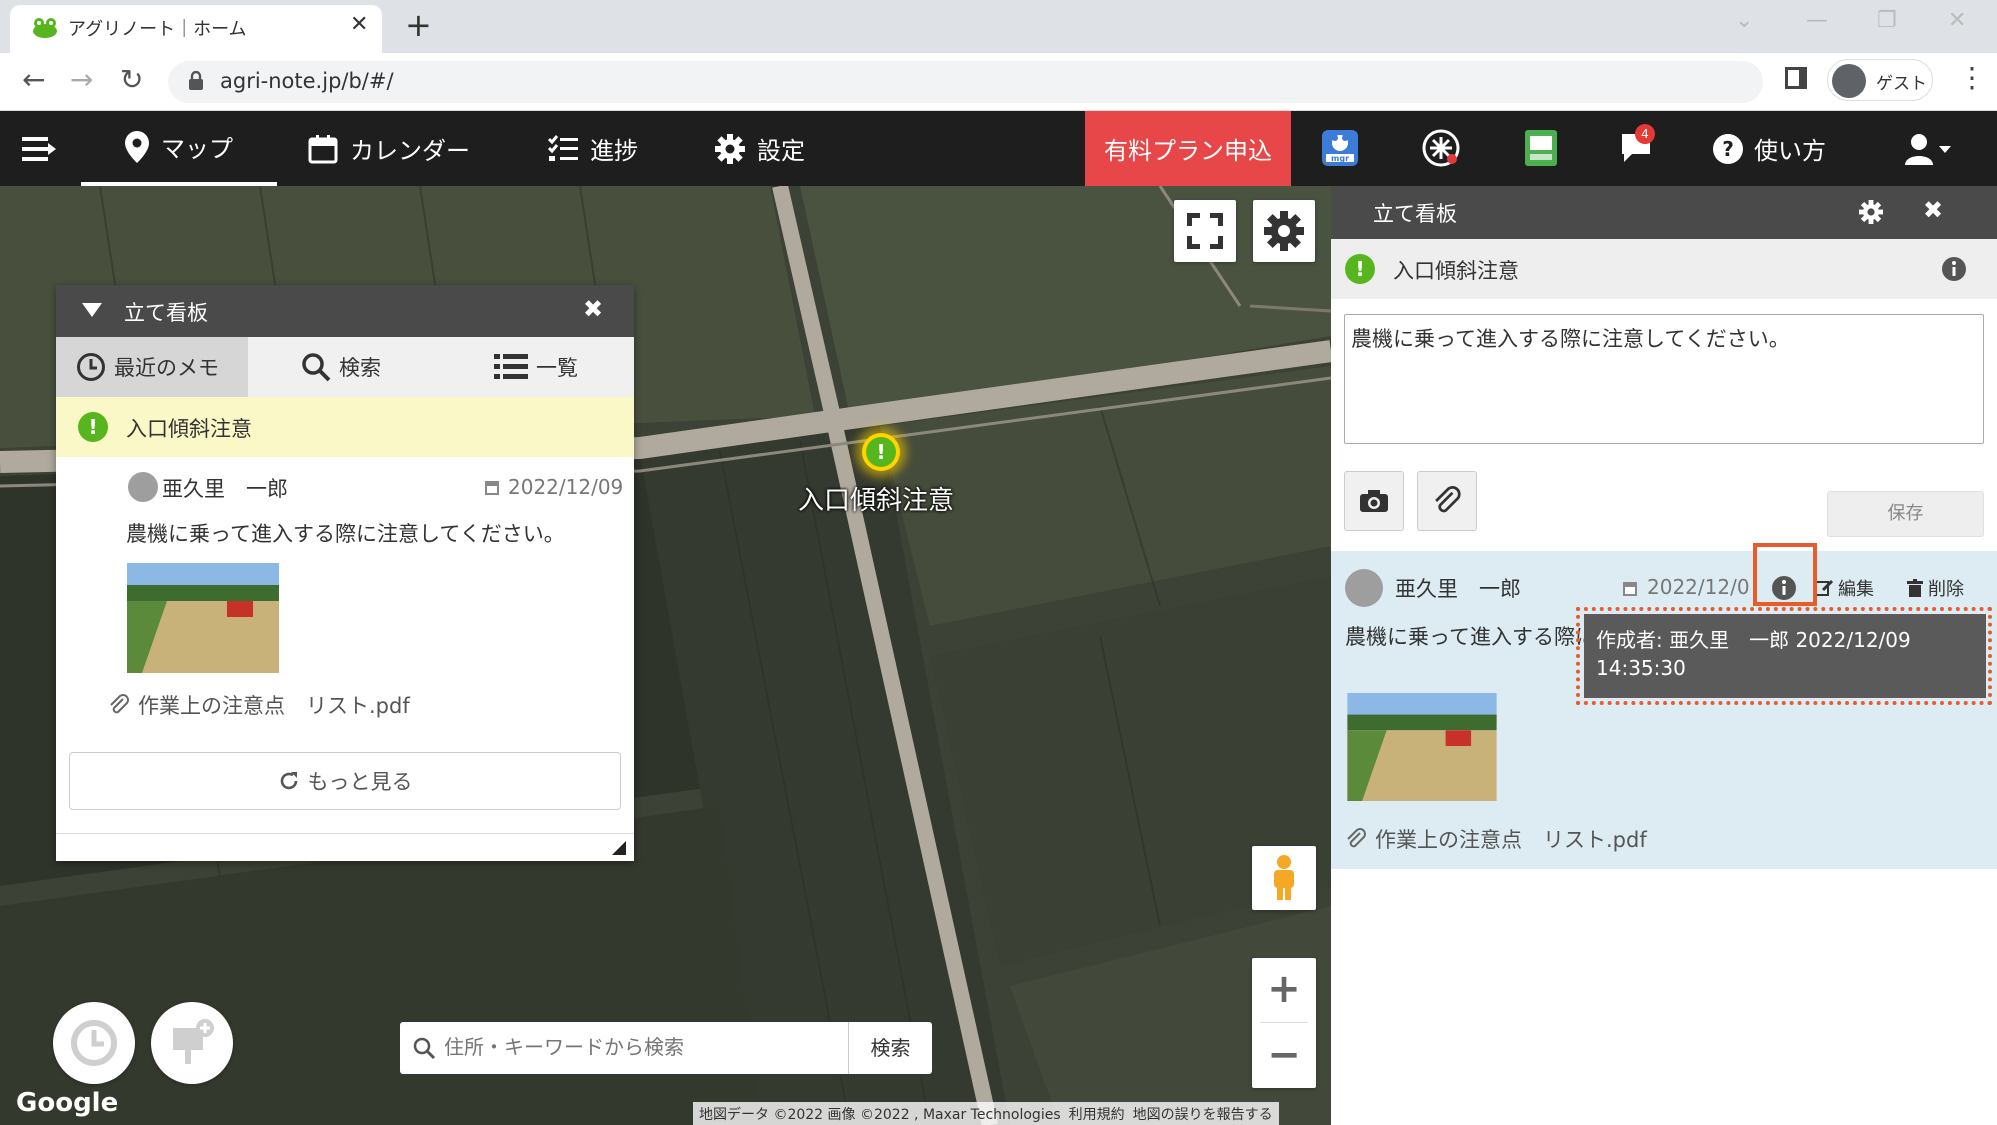 The image size is (1997, 1125). What do you see at coordinates (1284, 231) in the screenshot?
I see `map-settings-button` at bounding box center [1284, 231].